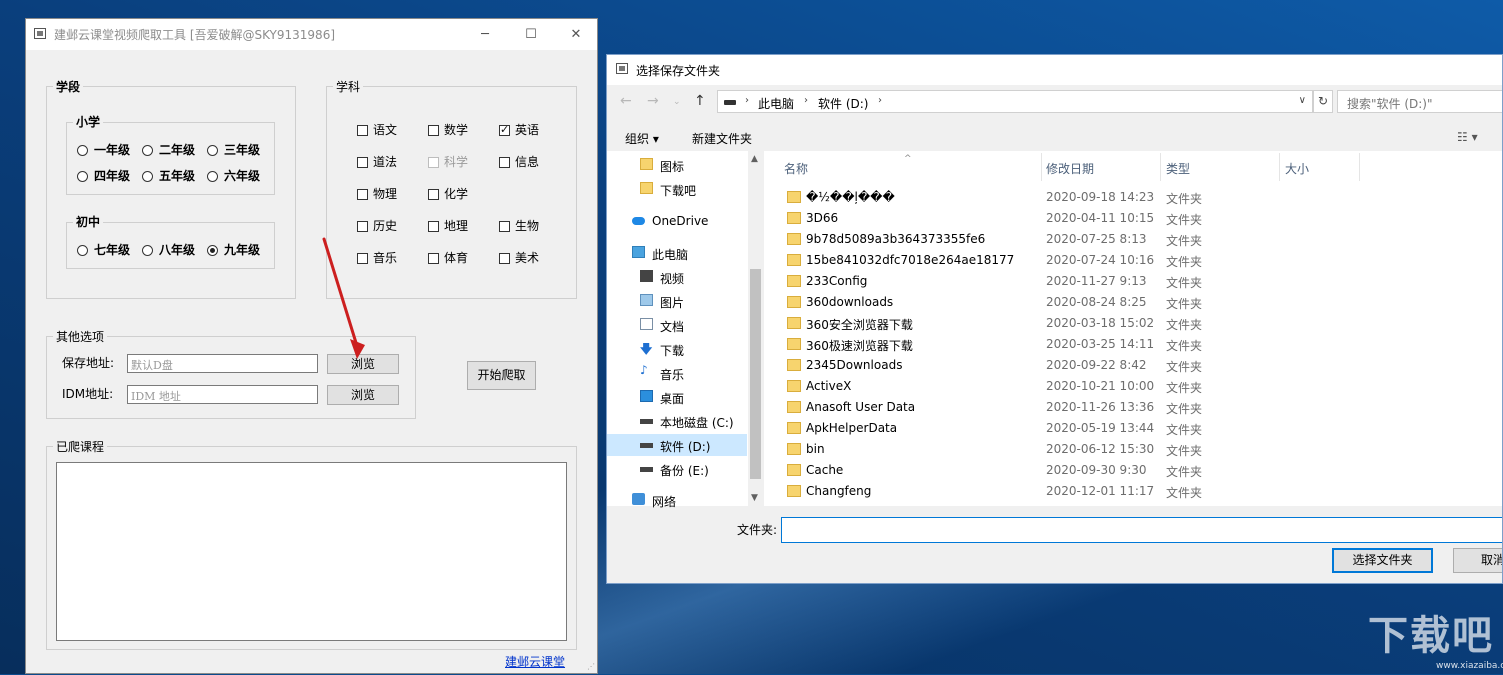 This screenshot has width=1503, height=675. What do you see at coordinates (755, 374) in the screenshot?
I see `scrollbar-thumb` at bounding box center [755, 374].